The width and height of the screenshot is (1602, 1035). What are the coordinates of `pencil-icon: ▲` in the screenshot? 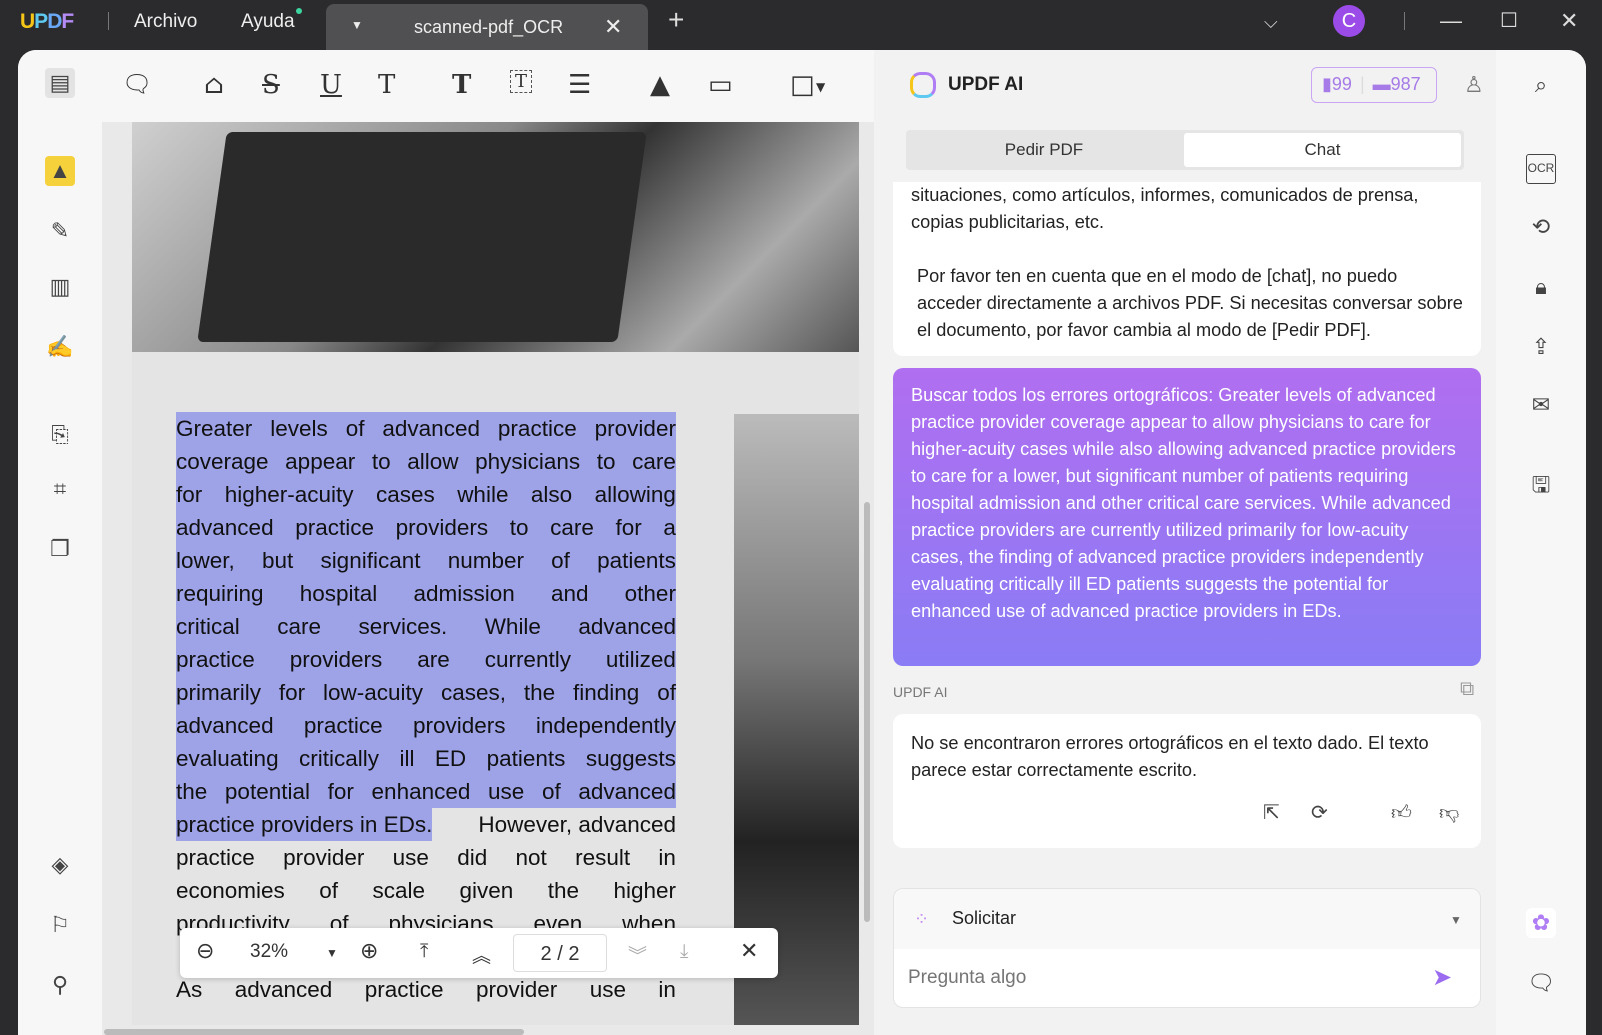 It's located at (660, 85).